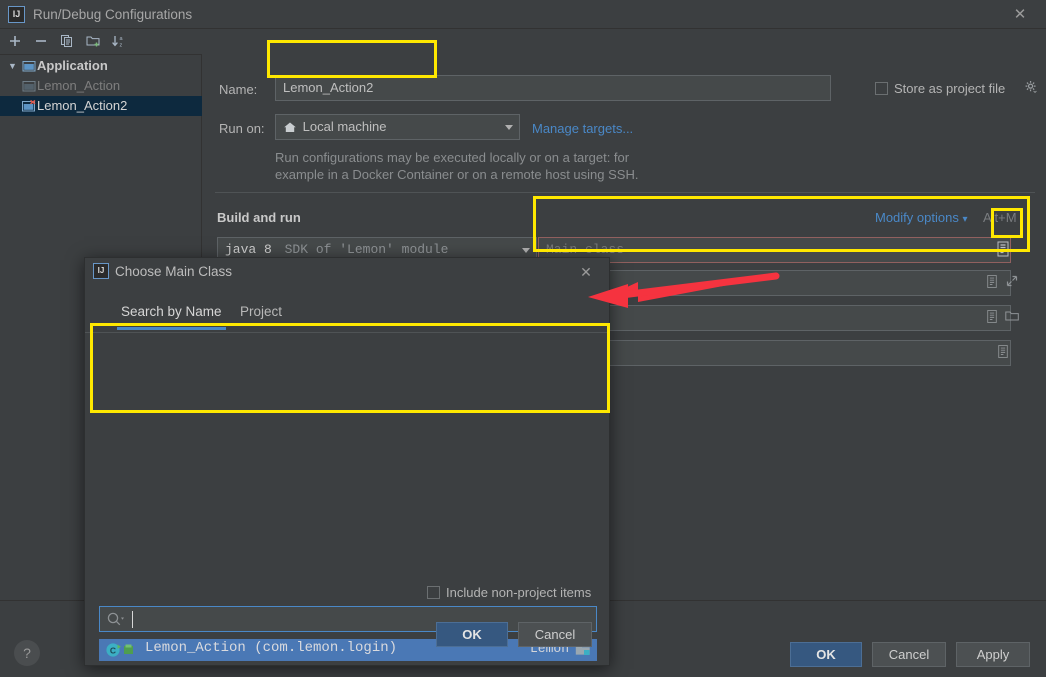 Image resolution: width=1046 pixels, height=677 pixels. What do you see at coordinates (519, 592) in the screenshot?
I see `include-non-project-items-label: Include non-project items` at bounding box center [519, 592].